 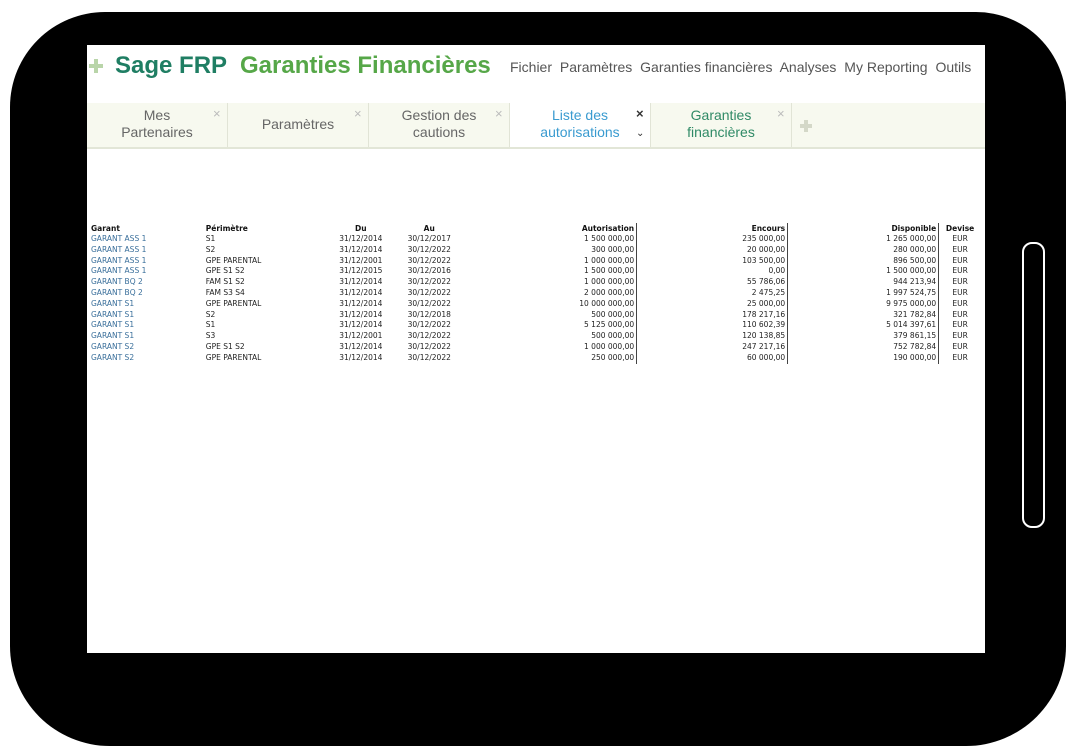 I want to click on tab-liste-des-autorisations: Liste des autorisations × ⌄, so click(x=580, y=125).